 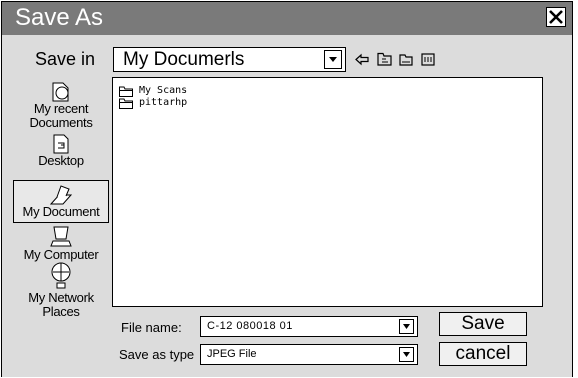 I want to click on file-name-value: C-12 080018 01, so click(x=250, y=326).